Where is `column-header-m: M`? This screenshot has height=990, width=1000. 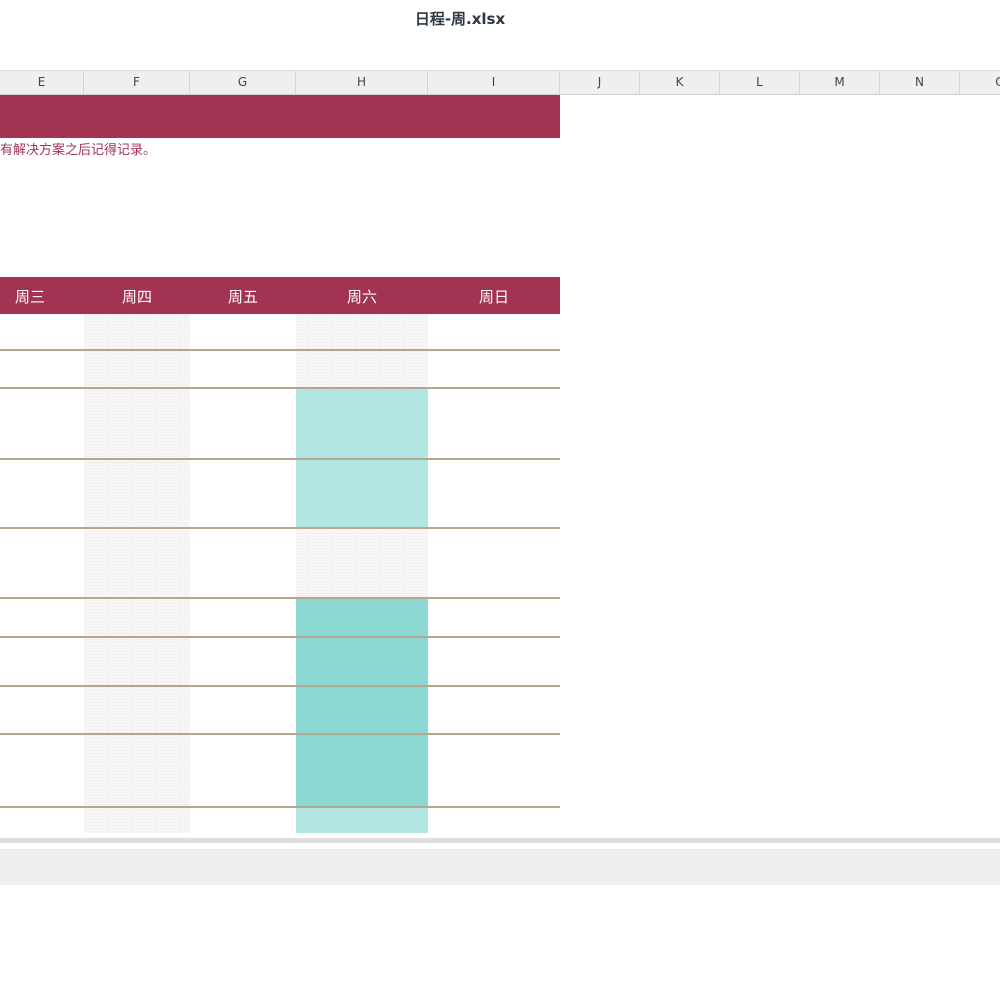 column-header-m: M is located at coordinates (840, 82).